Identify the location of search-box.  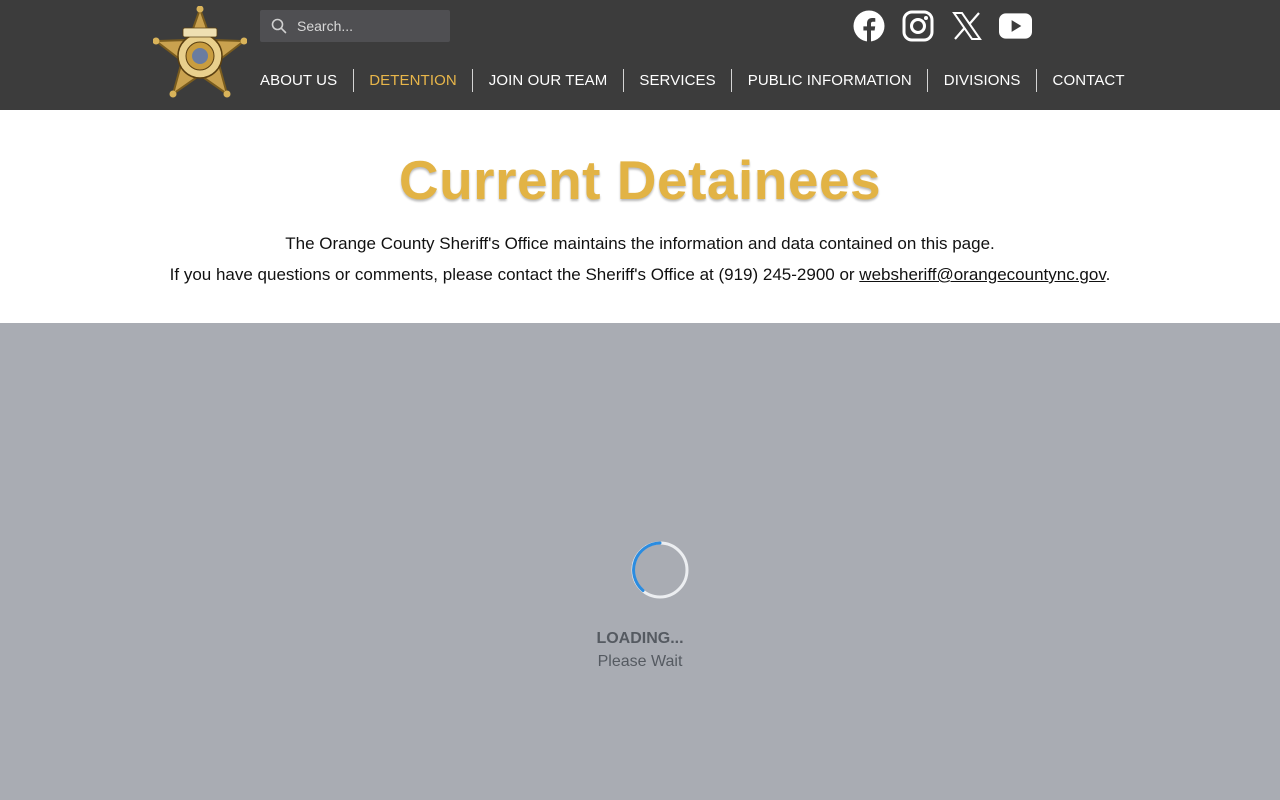
(355, 26).